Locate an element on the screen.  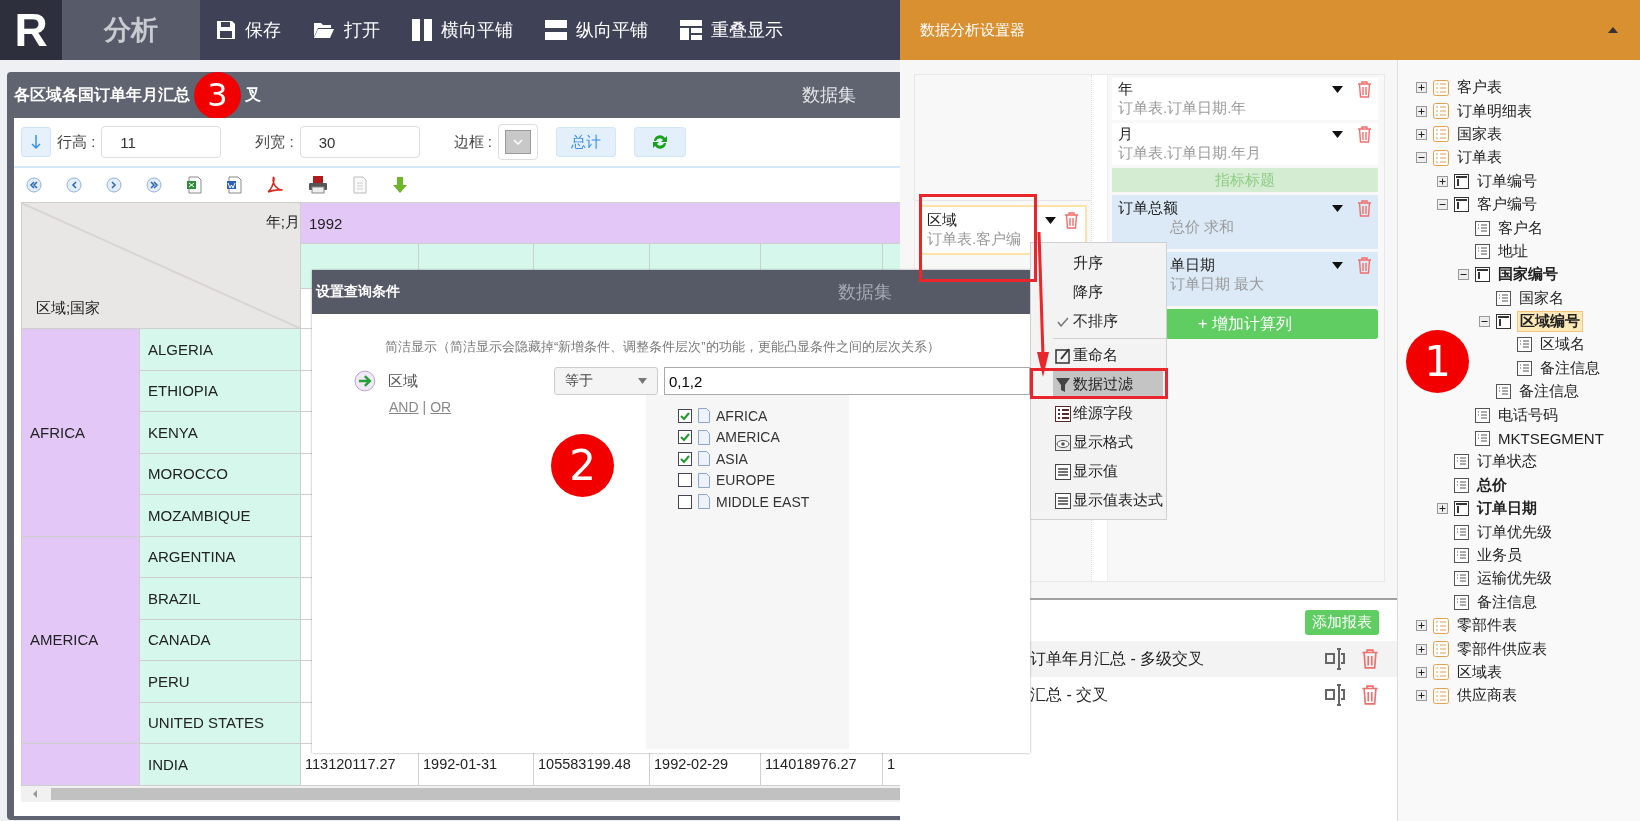
menu-item: 显示值 is located at coordinates (1109, 471).